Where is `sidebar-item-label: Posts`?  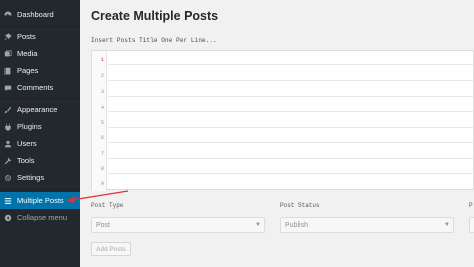
sidebar-item-label: Posts is located at coordinates (26, 36).